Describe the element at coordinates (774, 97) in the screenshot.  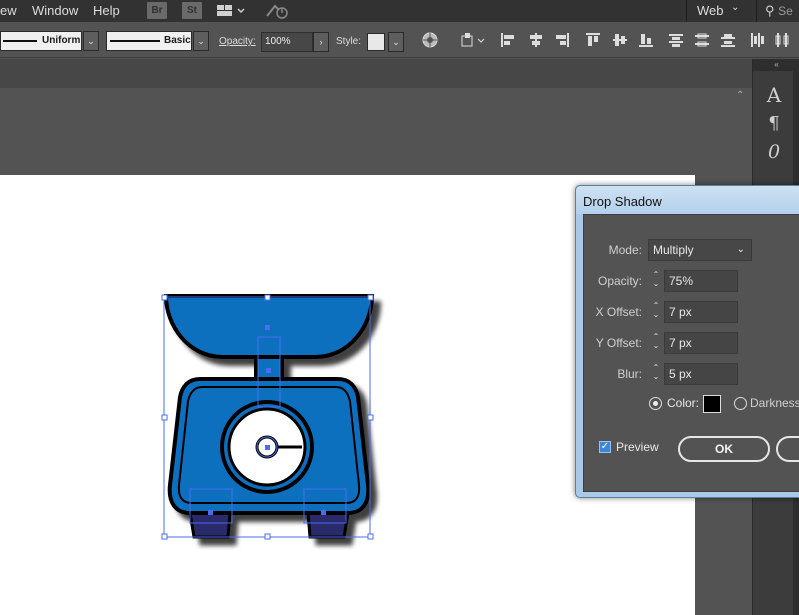
I see `character-panel-icon: A` at that location.